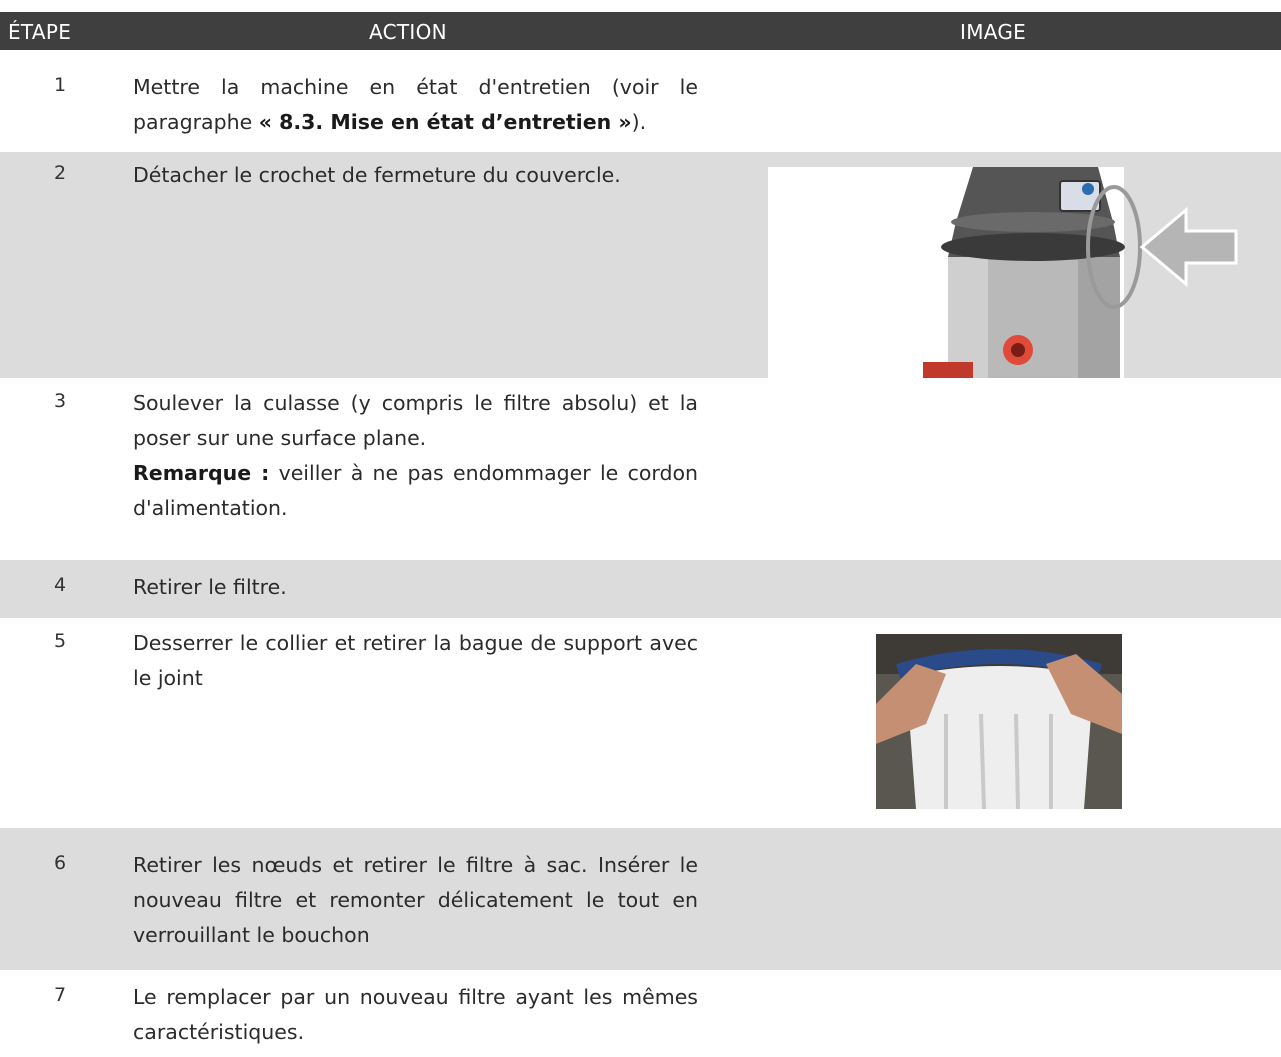  I want to click on table-header: ÉTAPE ACTION IMAGE, so click(640, 31).